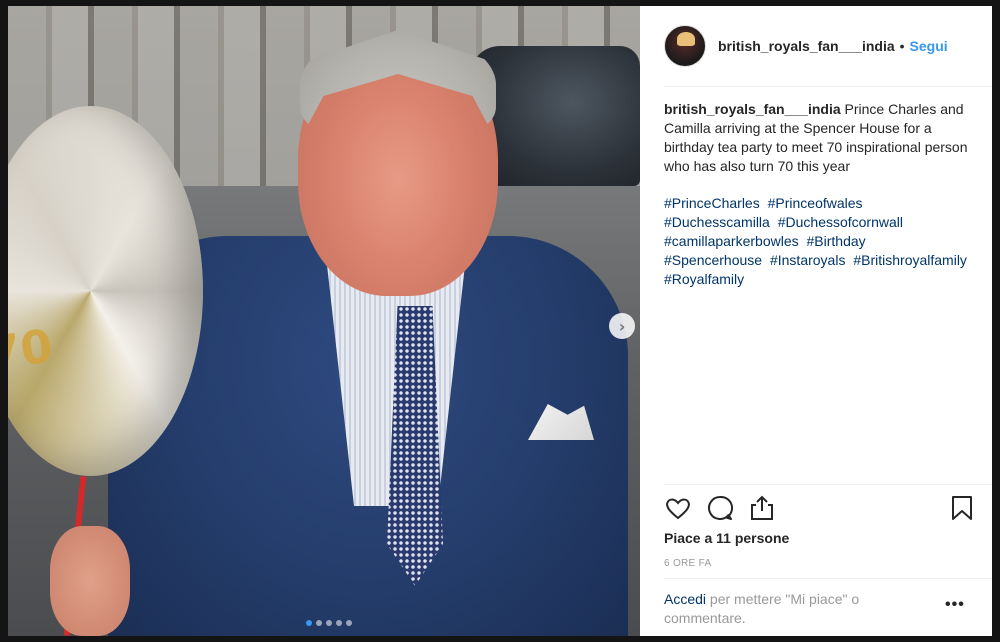 Image resolution: width=1000 pixels, height=642 pixels. What do you see at coordinates (762, 508) in the screenshot?
I see `share-icon` at bounding box center [762, 508].